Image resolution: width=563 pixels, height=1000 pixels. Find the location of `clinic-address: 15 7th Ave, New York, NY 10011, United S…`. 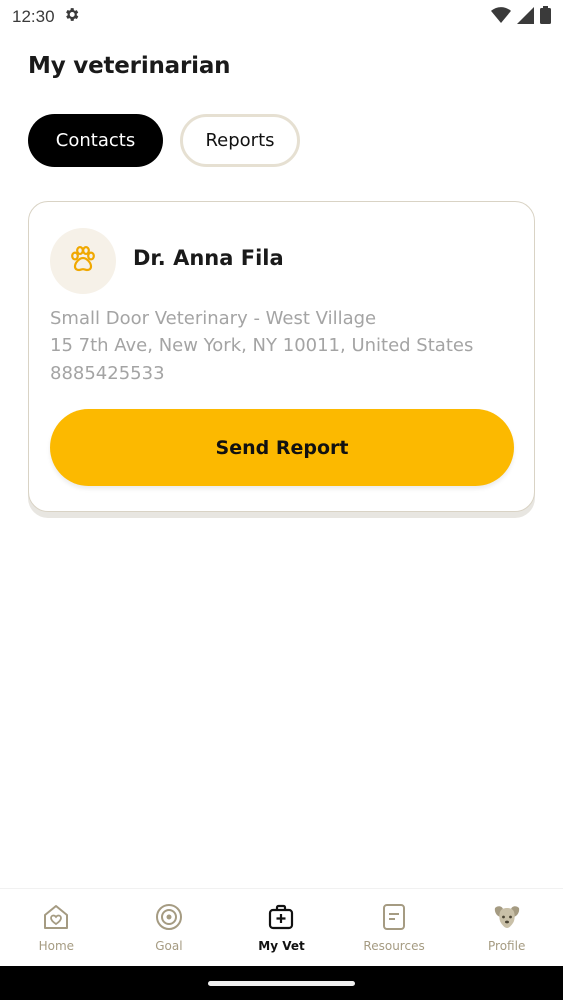

clinic-address: 15 7th Ave, New York, NY 10011, United S… is located at coordinates (262, 345).